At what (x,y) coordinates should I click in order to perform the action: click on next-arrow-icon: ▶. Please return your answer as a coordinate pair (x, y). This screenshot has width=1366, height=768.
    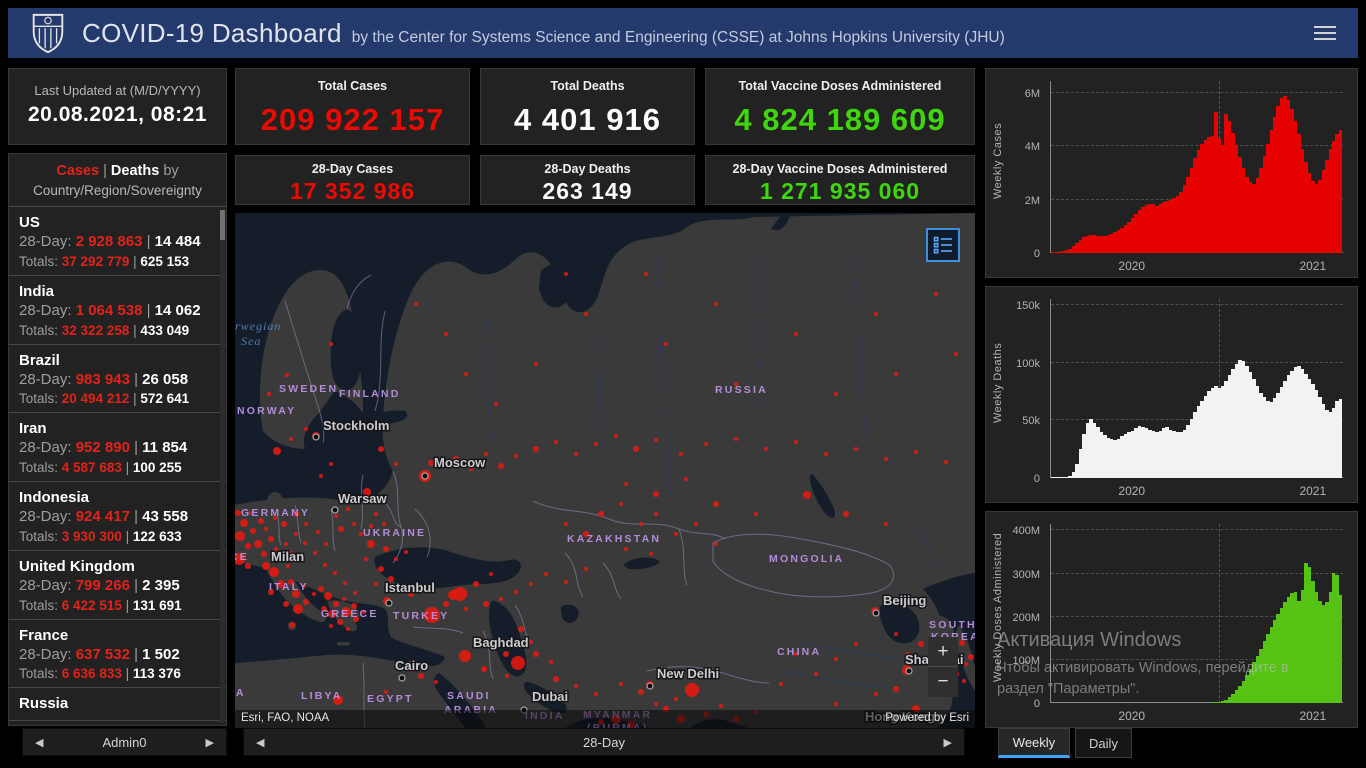
    Looking at the image, I should click on (210, 742).